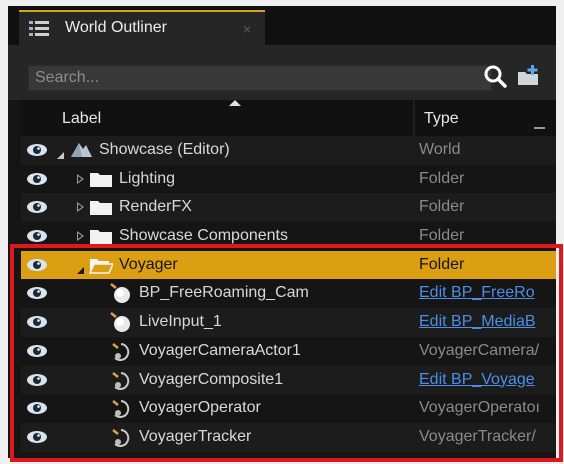 Image resolution: width=564 pixels, height=464 pixels. I want to click on row-label: BP_FreeRoaming_Cam, so click(224, 293).